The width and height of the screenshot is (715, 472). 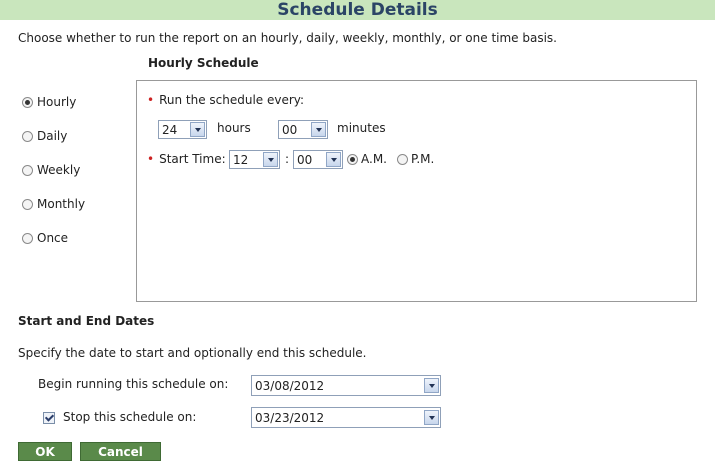 What do you see at coordinates (59, 170) in the screenshot?
I see `frequency-label: Weekly` at bounding box center [59, 170].